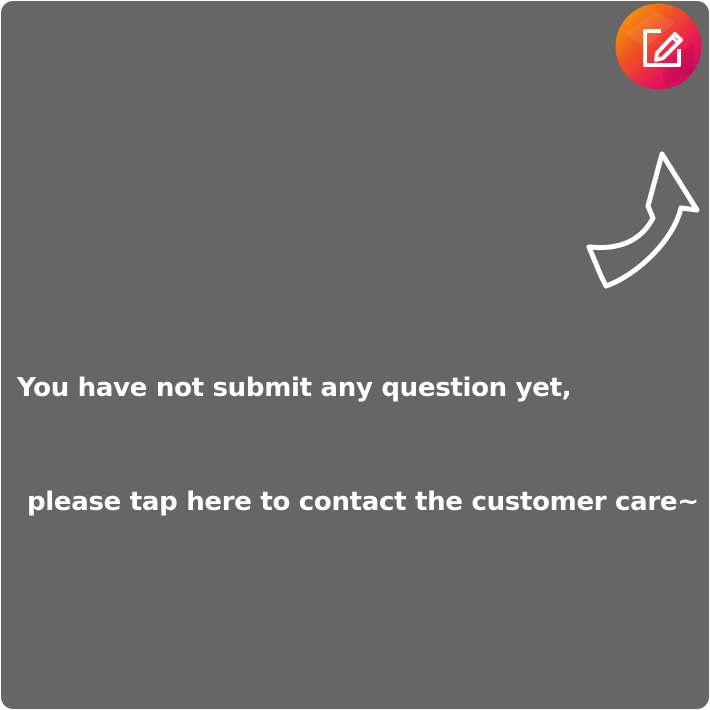  I want to click on curved-arrow-icon, so click(643, 220).